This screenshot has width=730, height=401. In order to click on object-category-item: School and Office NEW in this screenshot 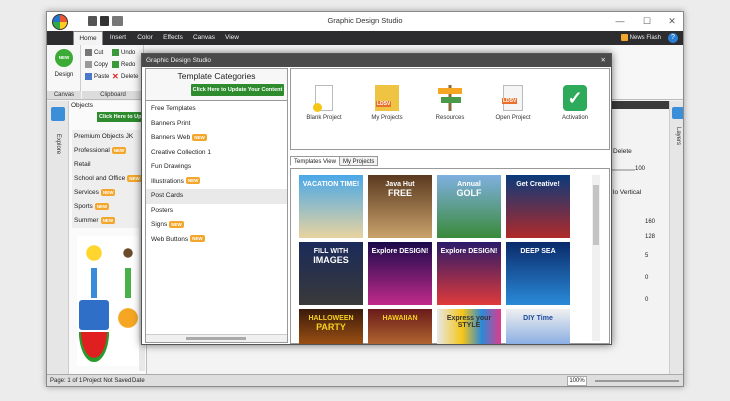, I will do `click(109, 179)`.